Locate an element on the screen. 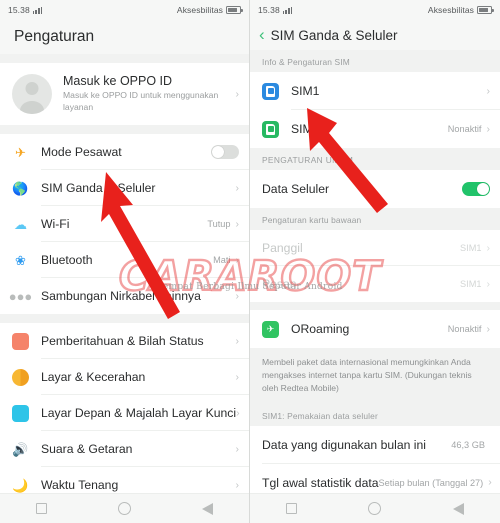  default-message-row: Pesan SIM1 › is located at coordinates (375, 284).